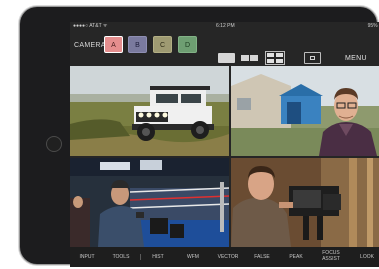 The height and width of the screenshot is (269, 379). What do you see at coordinates (113, 44) in the screenshot?
I see `camera-a-button: A` at bounding box center [113, 44].